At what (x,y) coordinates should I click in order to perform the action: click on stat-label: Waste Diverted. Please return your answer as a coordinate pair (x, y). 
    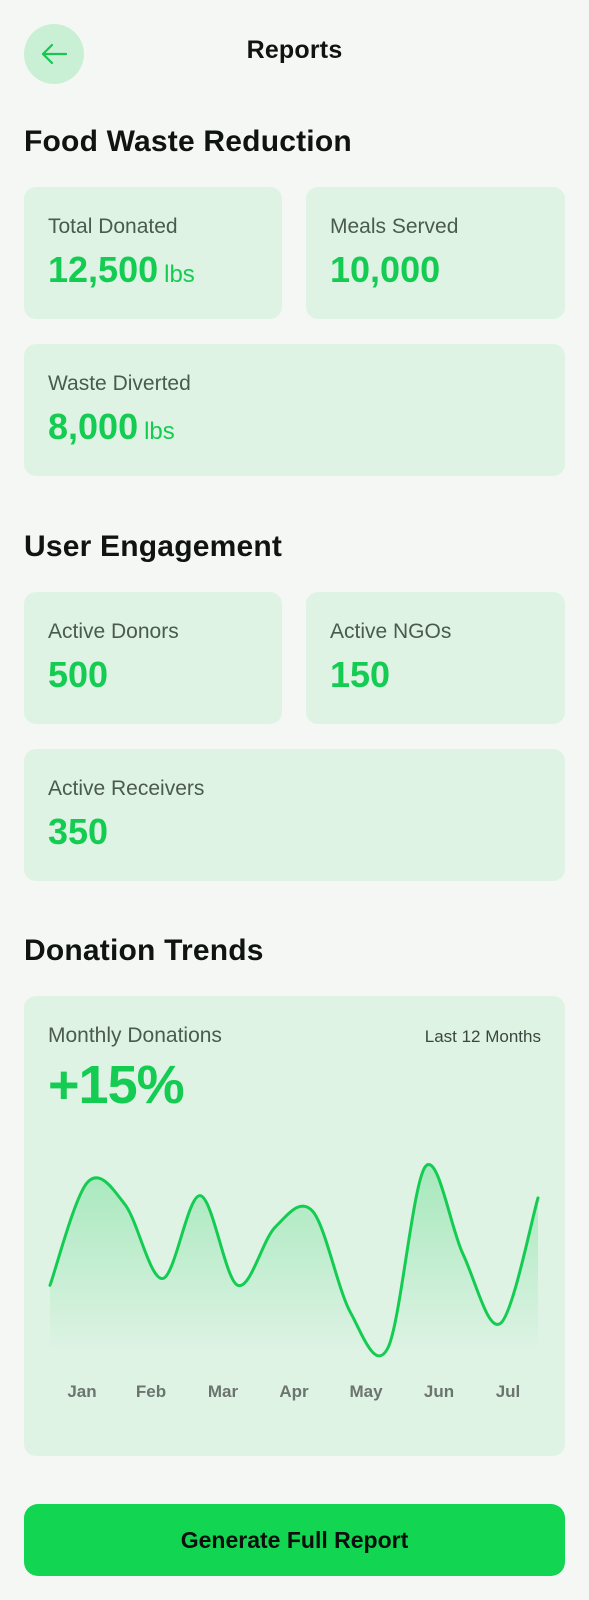
    Looking at the image, I should click on (119, 383).